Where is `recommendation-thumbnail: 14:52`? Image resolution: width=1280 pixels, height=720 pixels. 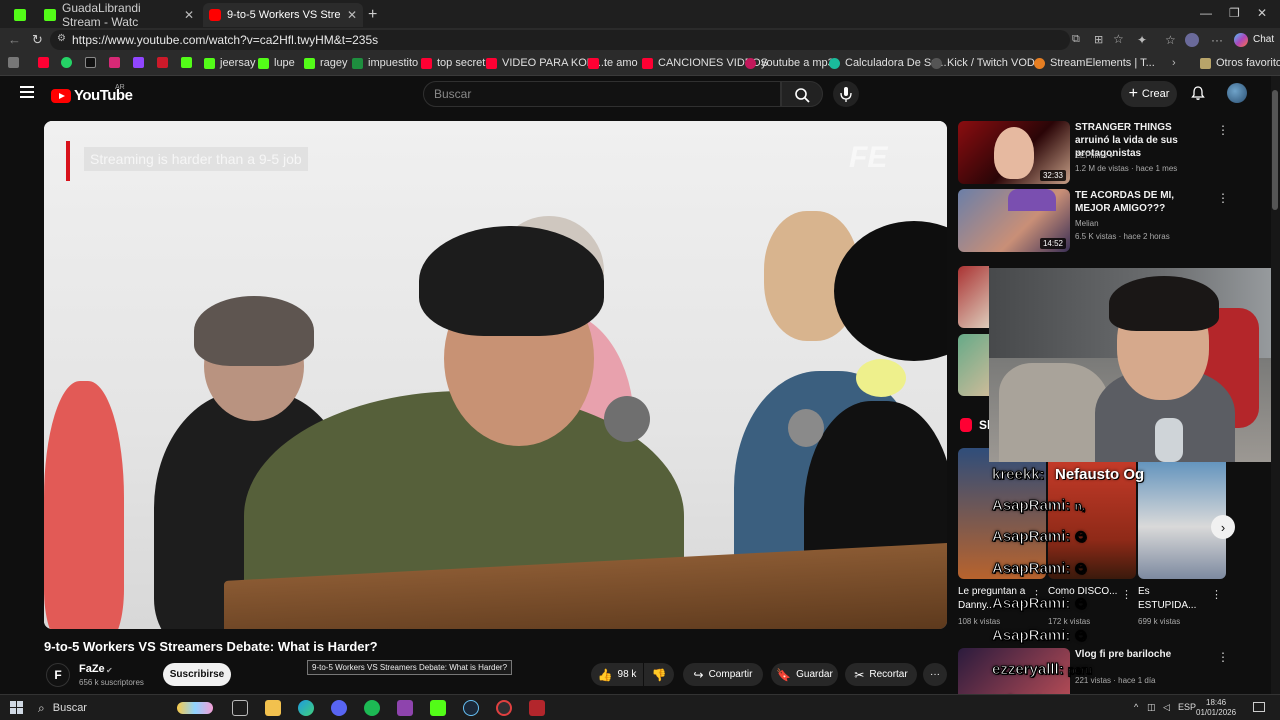 recommendation-thumbnail: 14:52 is located at coordinates (1014, 220).